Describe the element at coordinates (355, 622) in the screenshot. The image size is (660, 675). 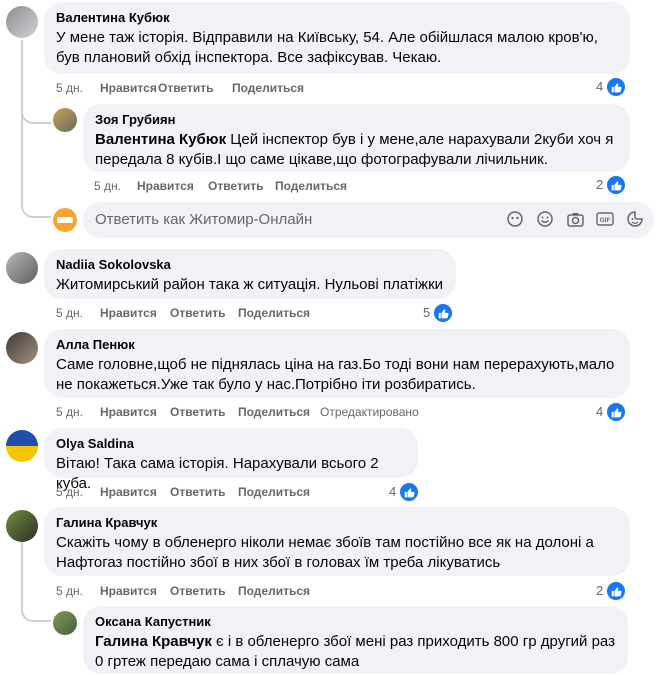
I see `comment-author: Оксана Капустник` at that location.